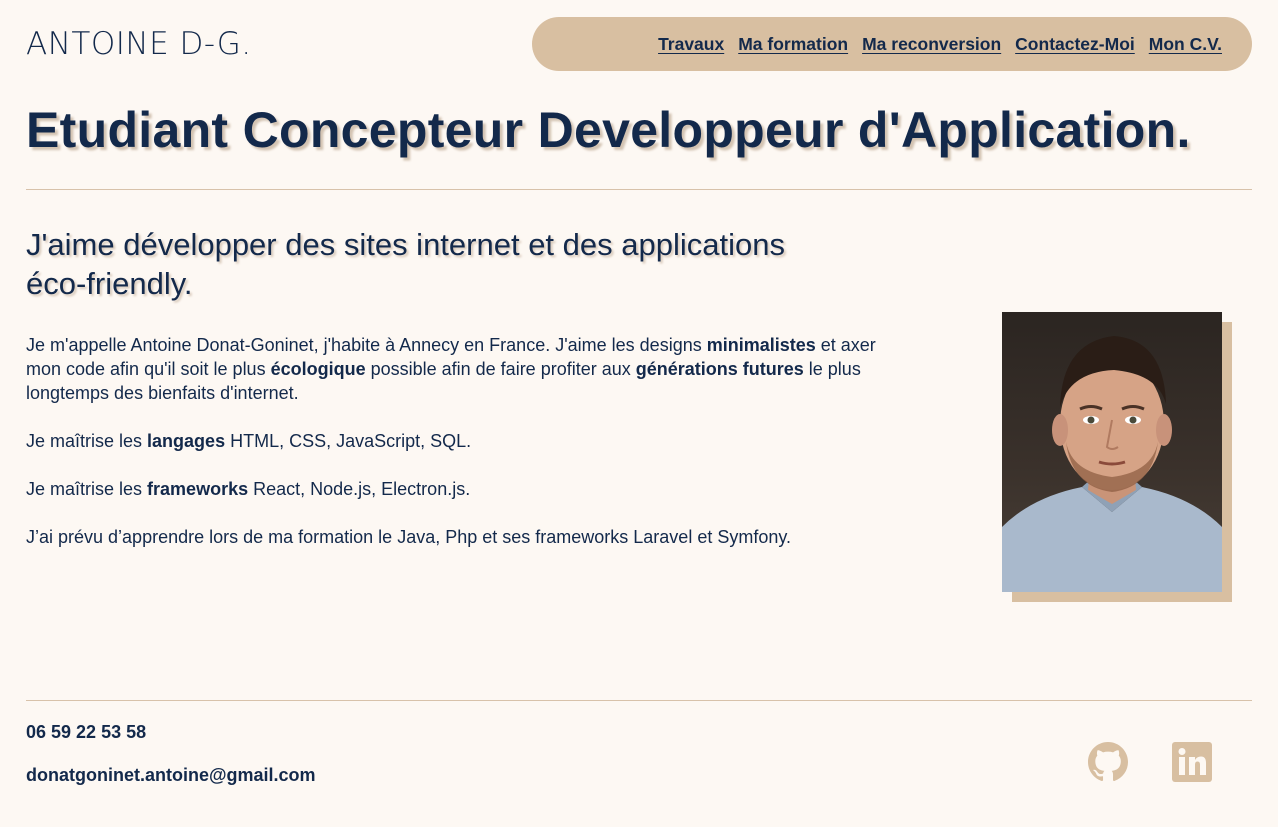  I want to click on bio-text: HTML, CSS, JavaScript, SQL., so click(348, 441).